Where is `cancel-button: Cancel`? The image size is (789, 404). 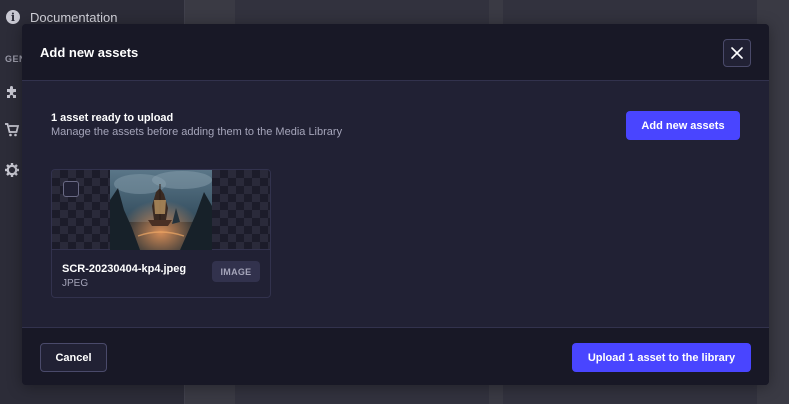
cancel-button: Cancel is located at coordinates (73, 357).